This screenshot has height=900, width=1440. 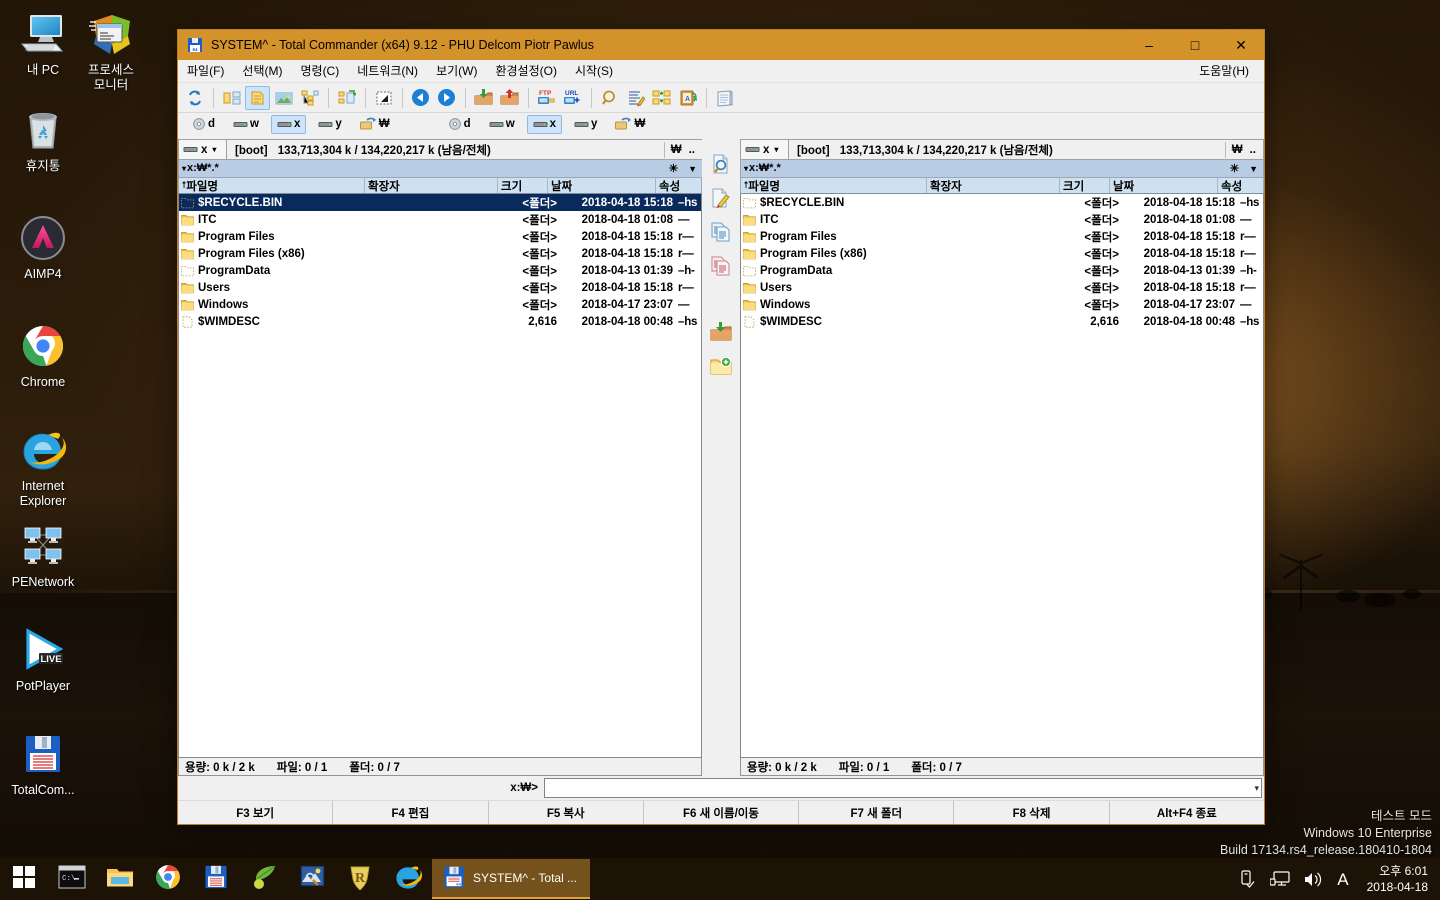 What do you see at coordinates (205, 71) in the screenshot?
I see `menu-file: 파일(F)` at bounding box center [205, 71].